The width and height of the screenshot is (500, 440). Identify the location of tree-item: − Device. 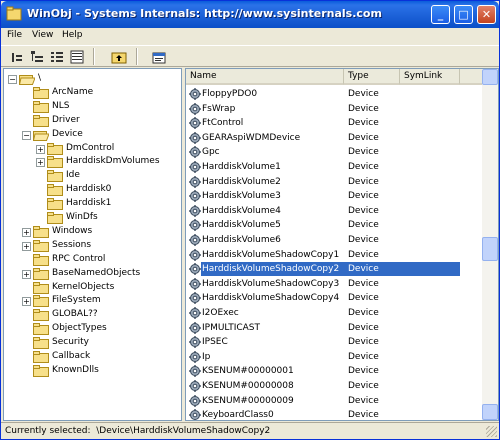
(92, 135).